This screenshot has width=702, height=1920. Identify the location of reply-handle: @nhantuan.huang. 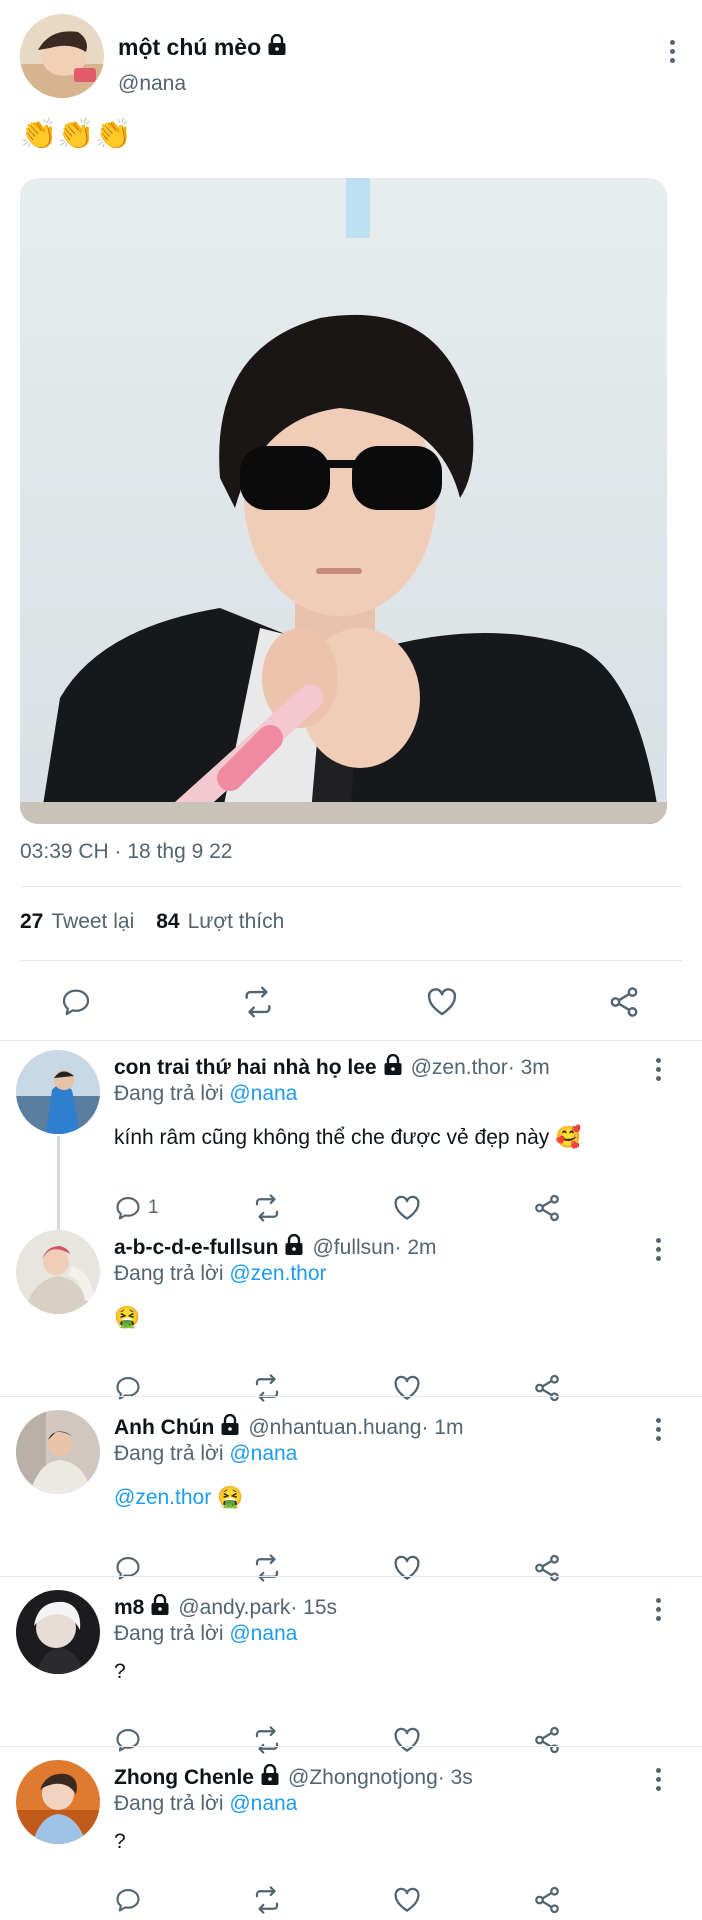
(334, 1428).